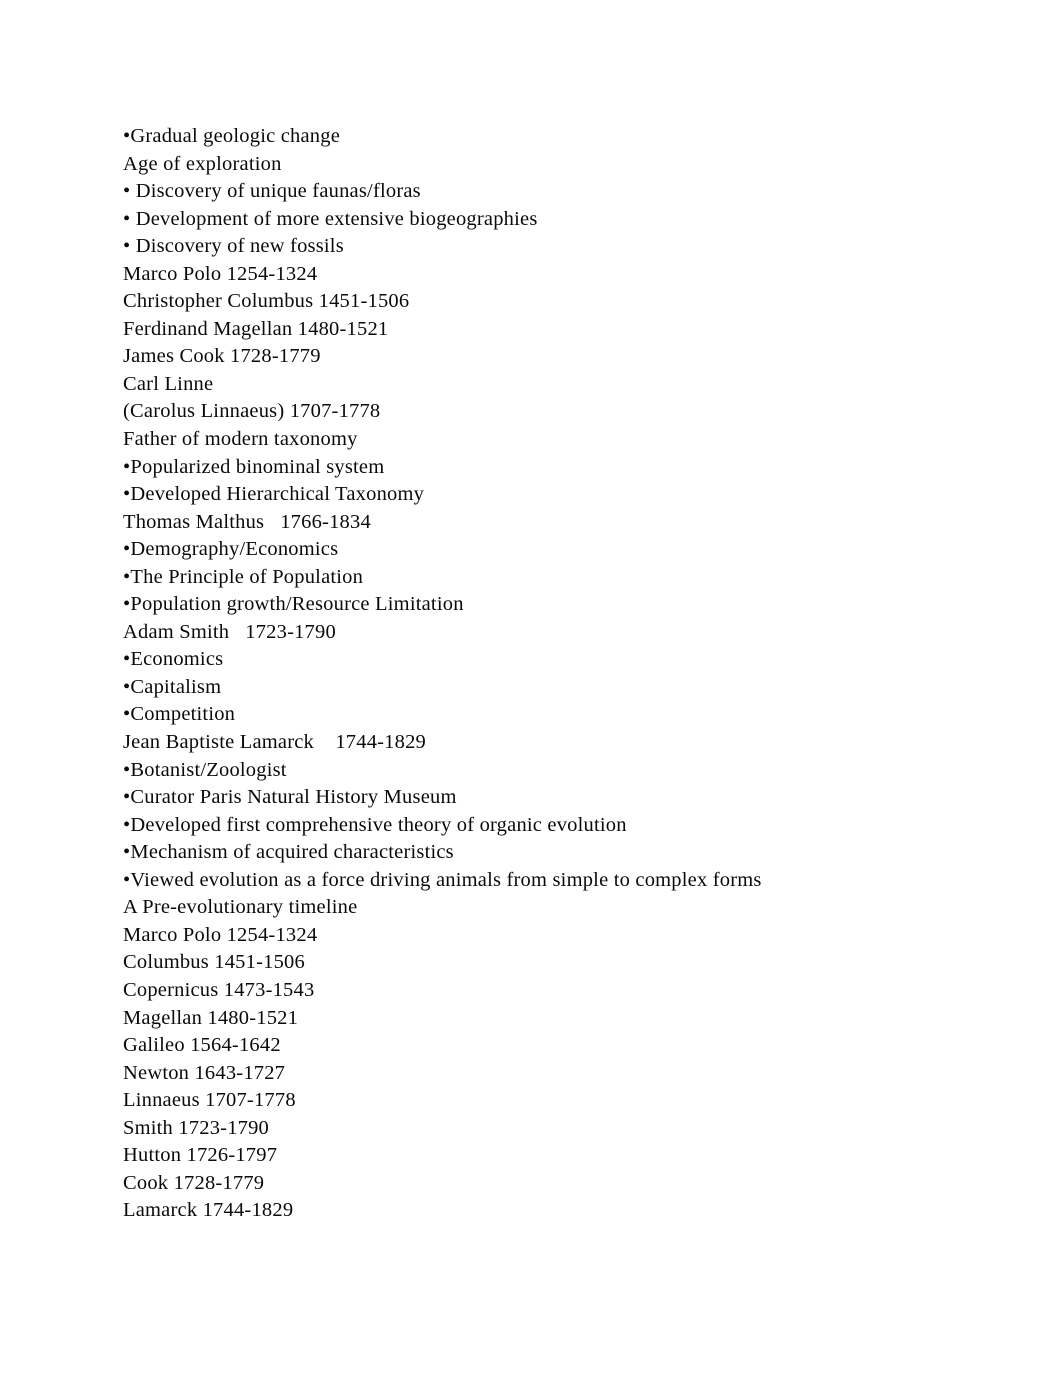  I want to click on text-line: Magellan 1480-1521, so click(211, 1017).